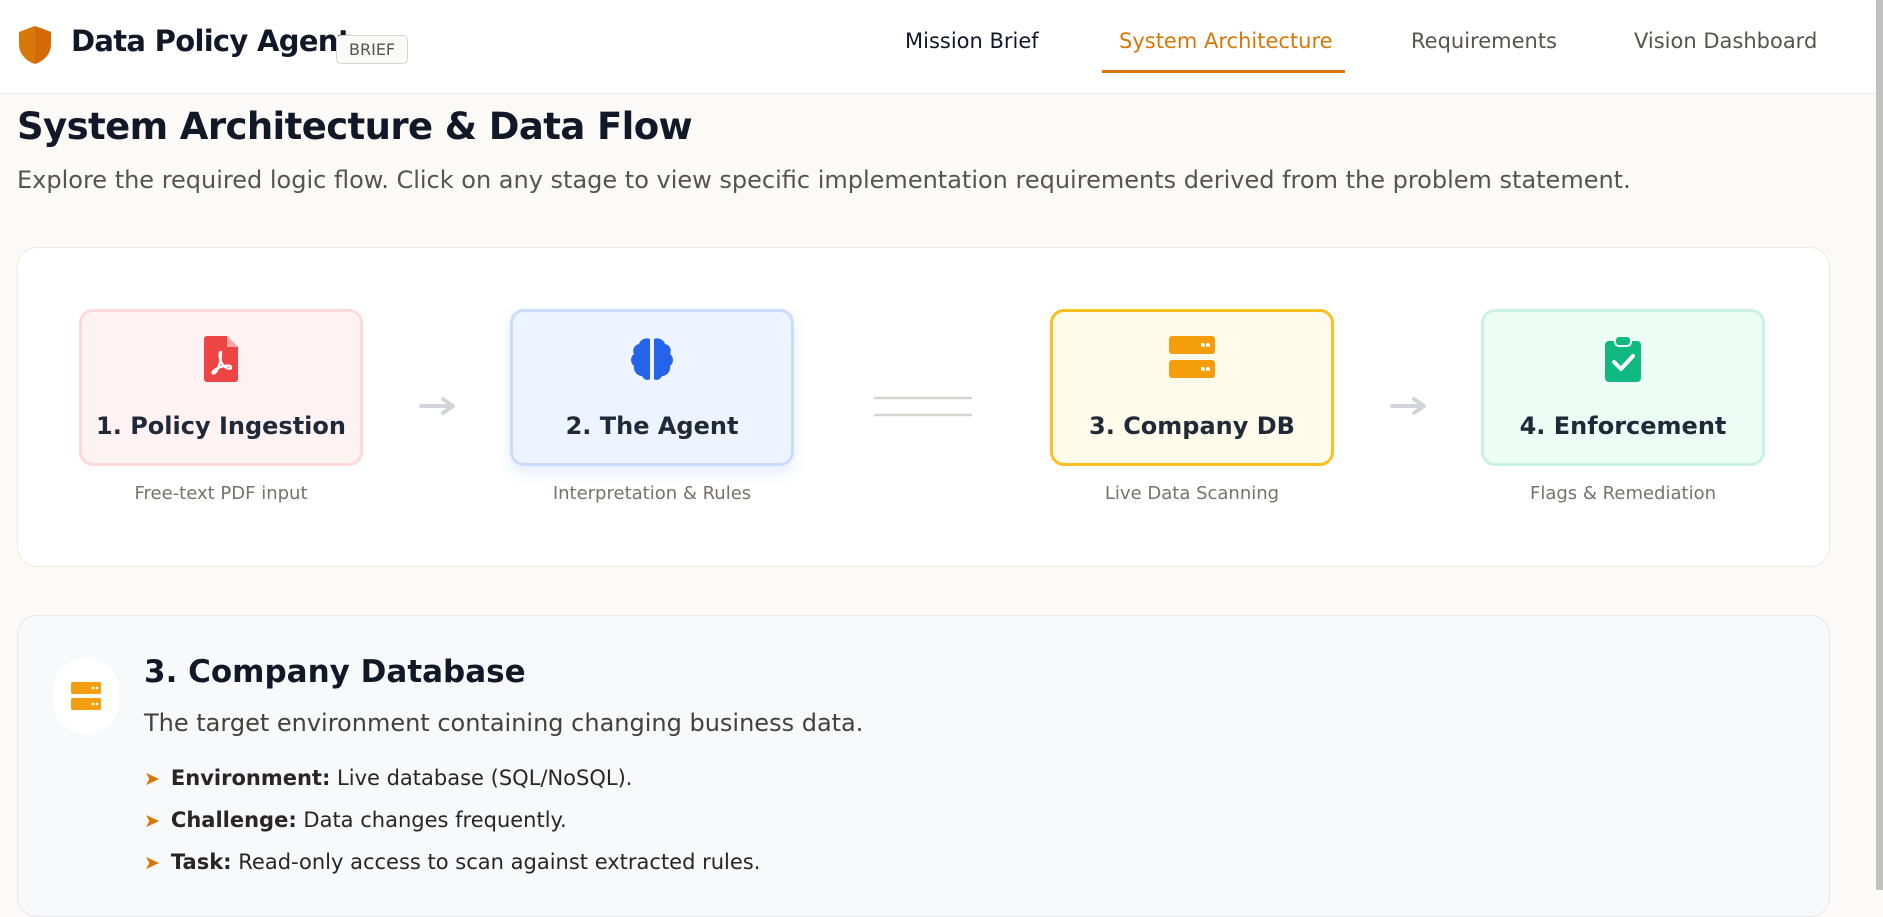  Describe the element at coordinates (652, 387) in the screenshot. I see `stage-the-agent: 2. The Agent` at that location.